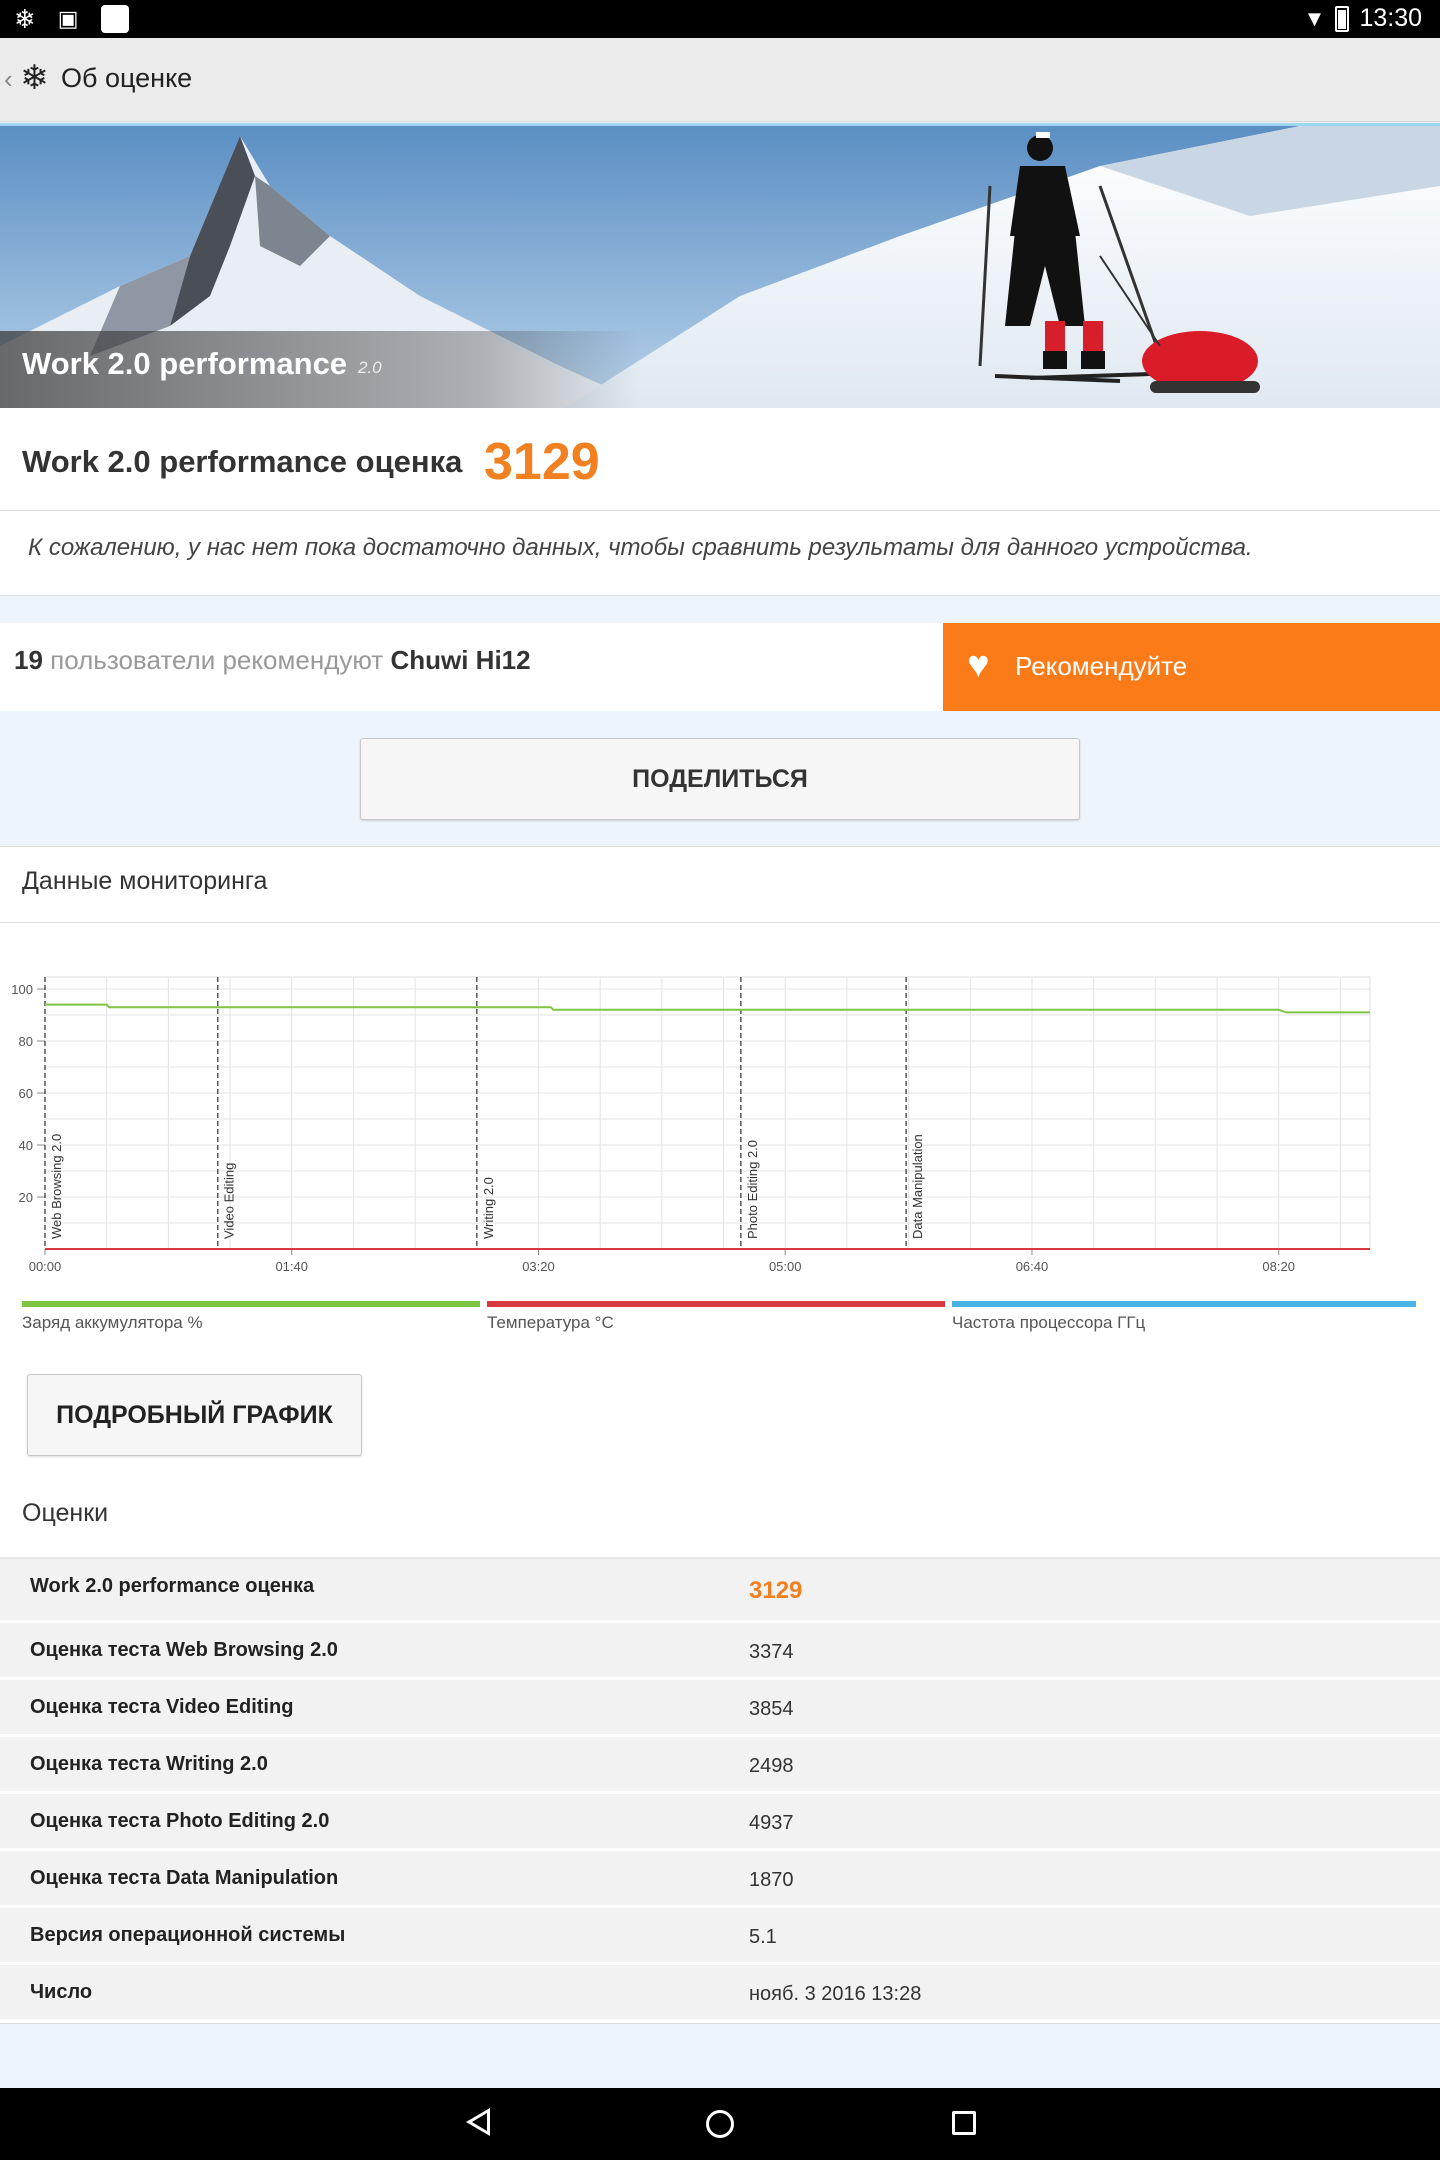 This screenshot has width=1440, height=2160. What do you see at coordinates (763, 1937) in the screenshot?
I see `row-value: 5.1` at bounding box center [763, 1937].